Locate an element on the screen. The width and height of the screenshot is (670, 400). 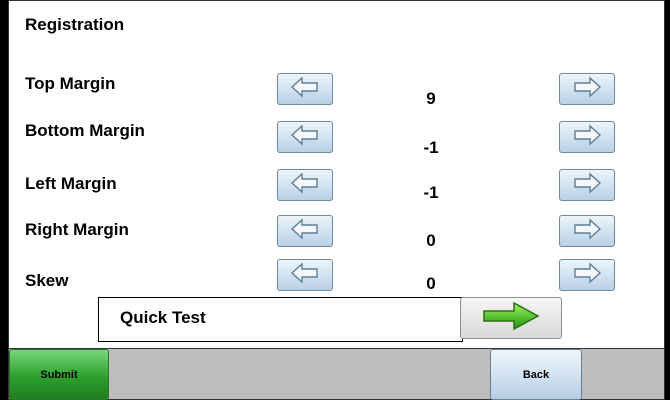
left-margin-increase-button is located at coordinates (587, 185).